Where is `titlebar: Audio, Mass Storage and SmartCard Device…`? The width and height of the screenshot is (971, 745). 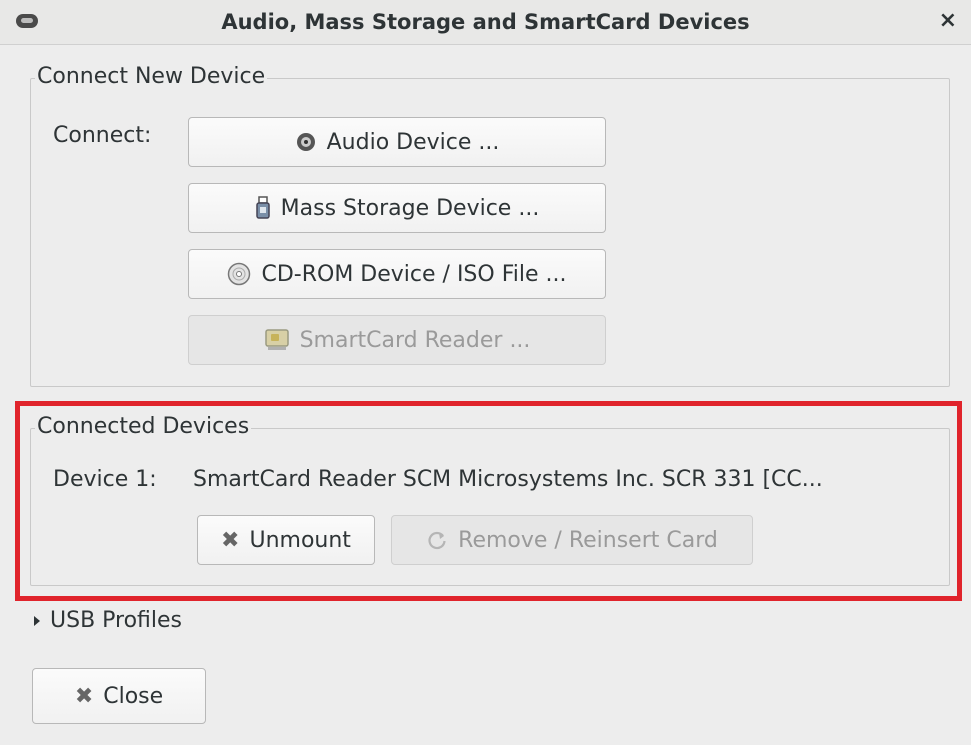
titlebar: Audio, Mass Storage and SmartCard Device… is located at coordinates (485, 22).